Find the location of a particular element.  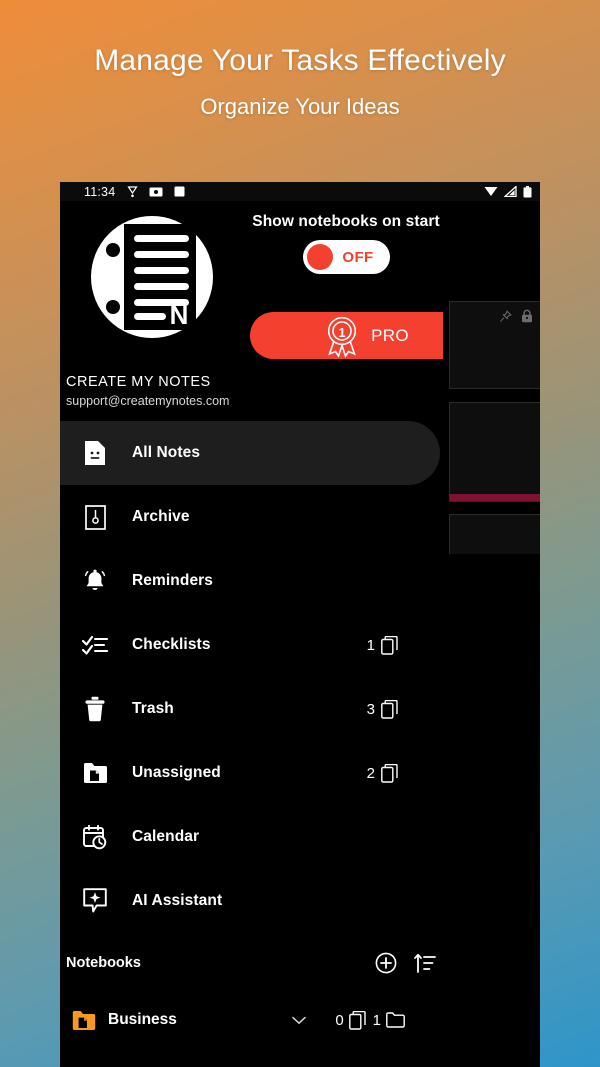

trash-icon is located at coordinates (95, 709).